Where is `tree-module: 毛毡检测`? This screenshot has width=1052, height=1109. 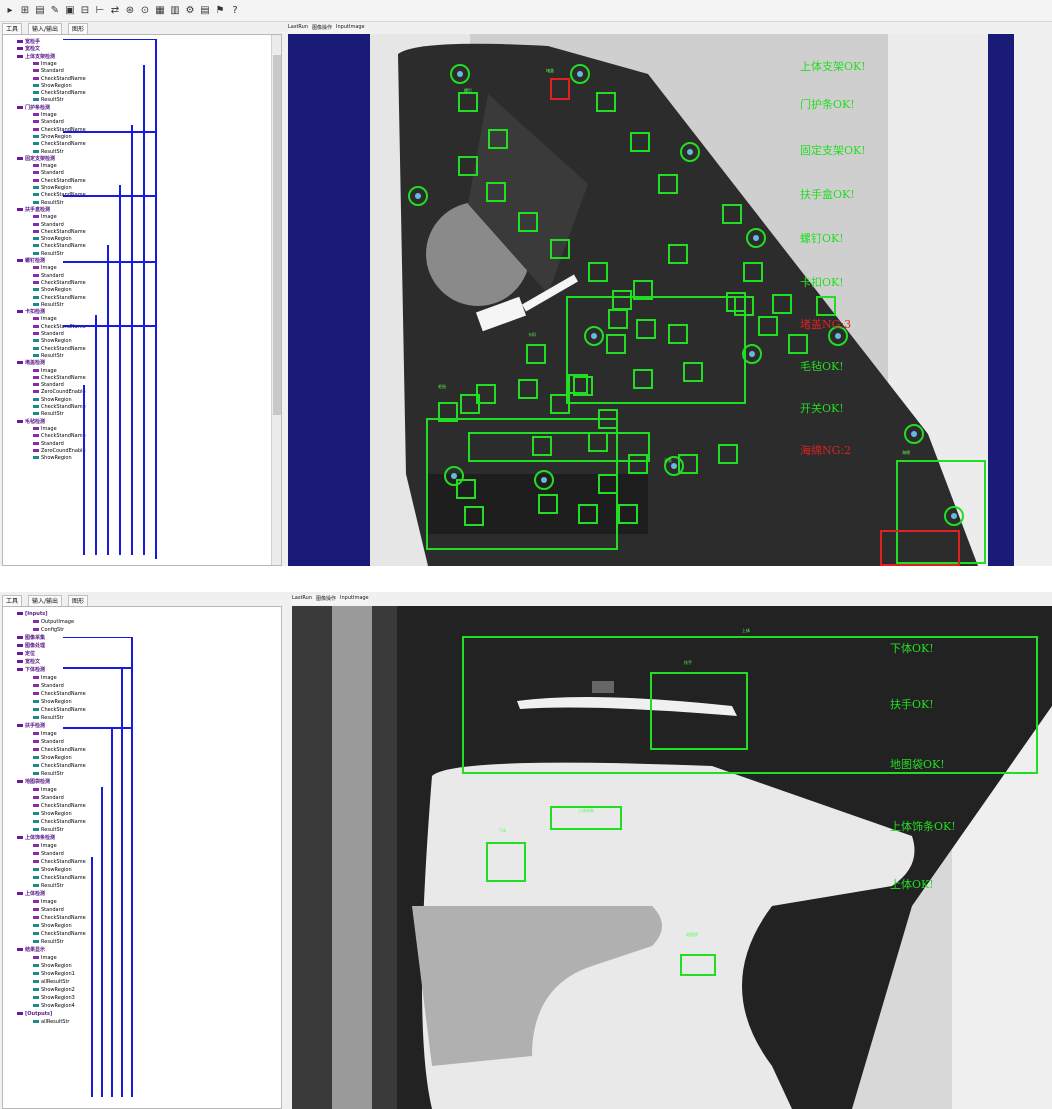
tree-module: 毛毡检测 is located at coordinates (31, 422).